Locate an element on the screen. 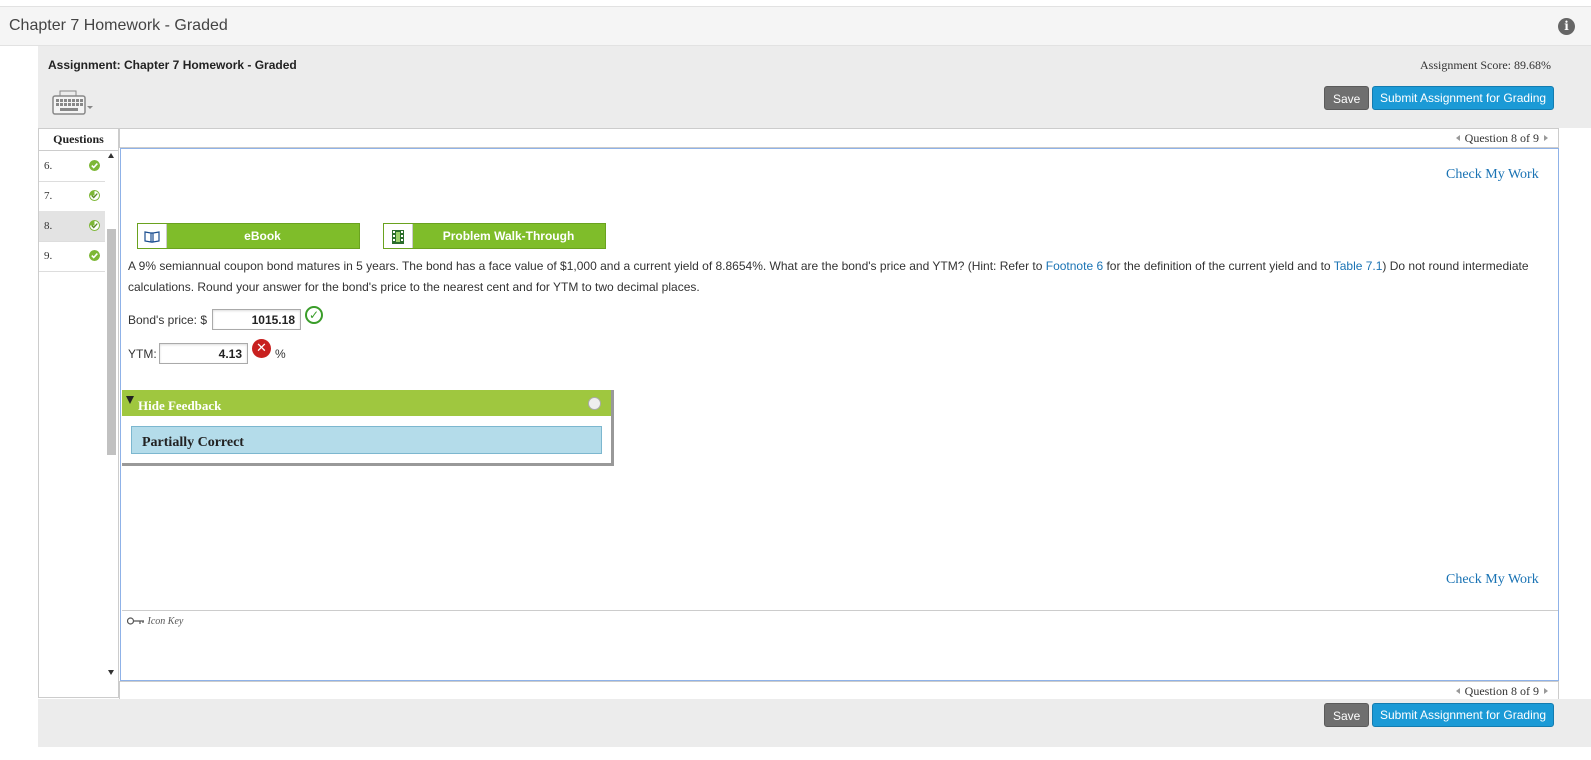  collapse-triangle-icon is located at coordinates (130, 400).